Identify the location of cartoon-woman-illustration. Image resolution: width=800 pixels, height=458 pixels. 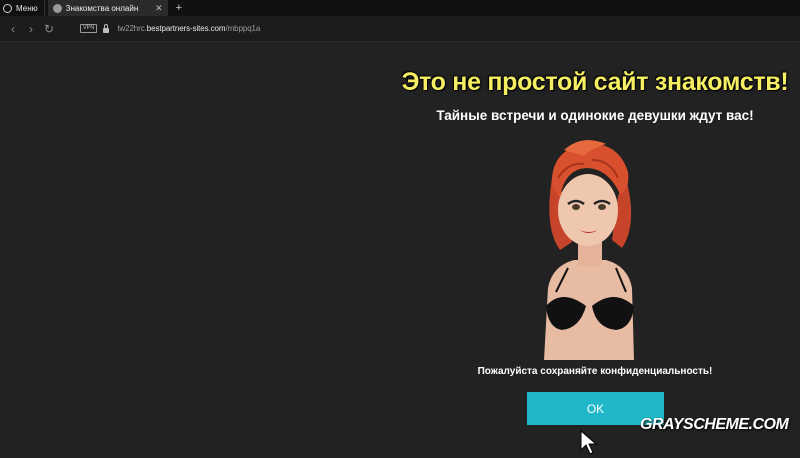
(589, 250).